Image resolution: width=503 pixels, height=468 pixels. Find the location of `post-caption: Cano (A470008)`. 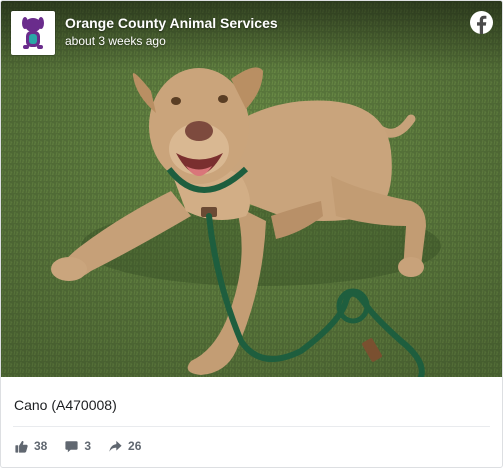

post-caption: Cano (A470008) is located at coordinates (65, 405).